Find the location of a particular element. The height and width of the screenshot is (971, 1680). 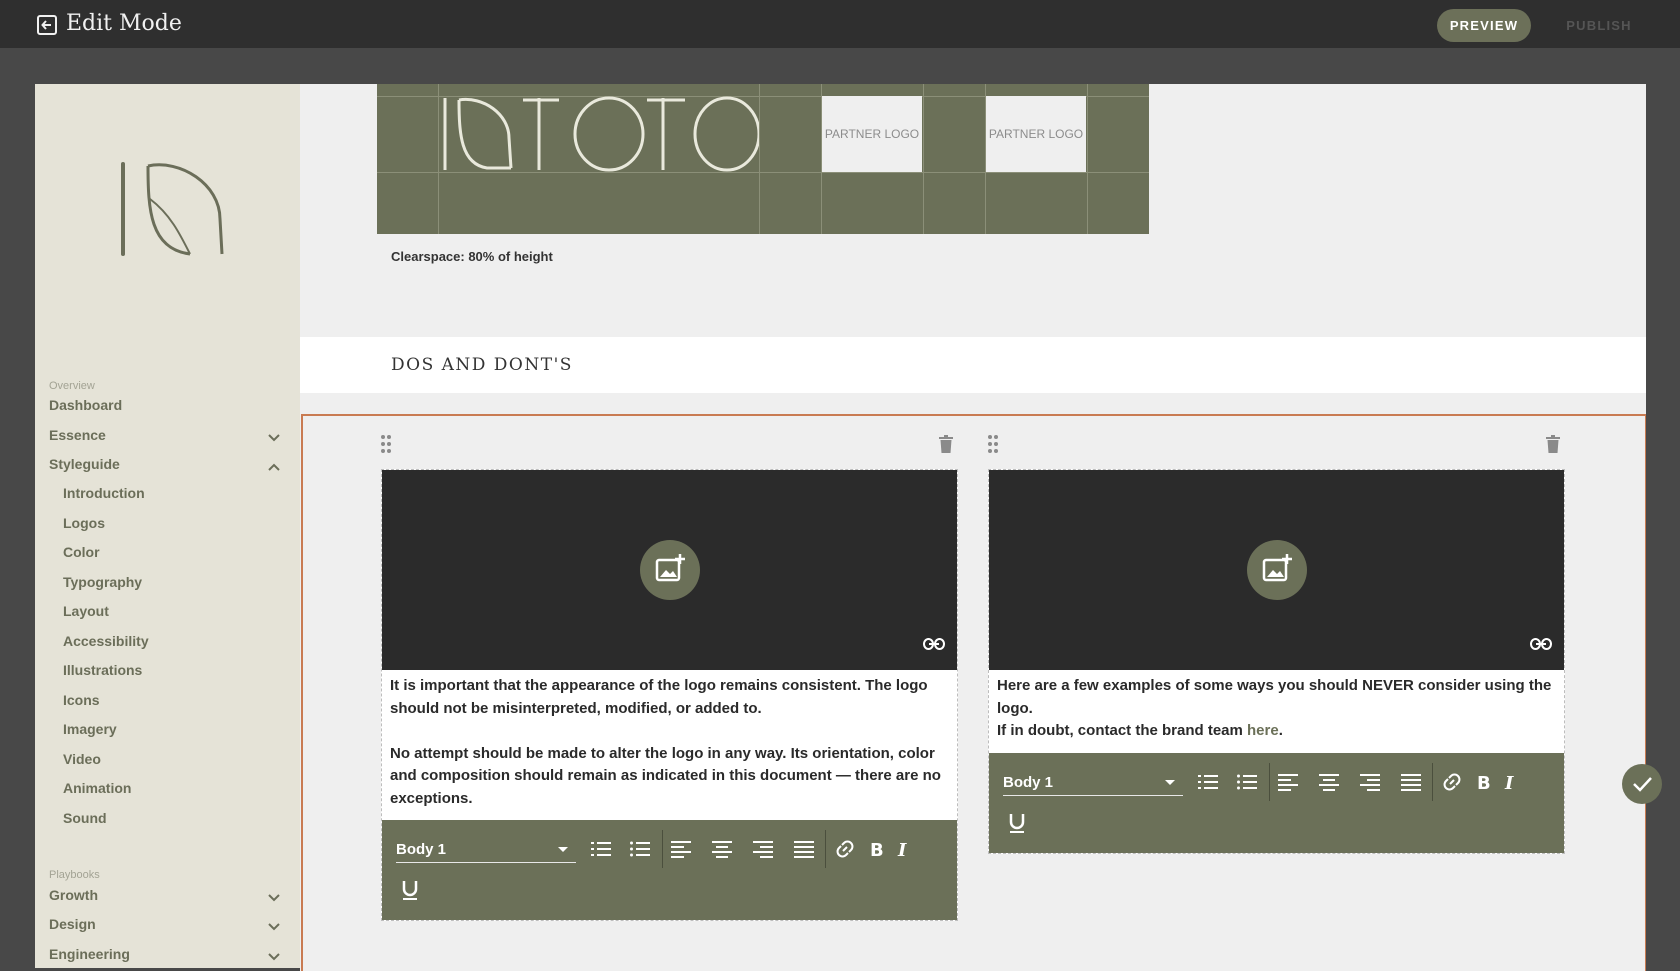

confirm-edit-button is located at coordinates (1642, 784).